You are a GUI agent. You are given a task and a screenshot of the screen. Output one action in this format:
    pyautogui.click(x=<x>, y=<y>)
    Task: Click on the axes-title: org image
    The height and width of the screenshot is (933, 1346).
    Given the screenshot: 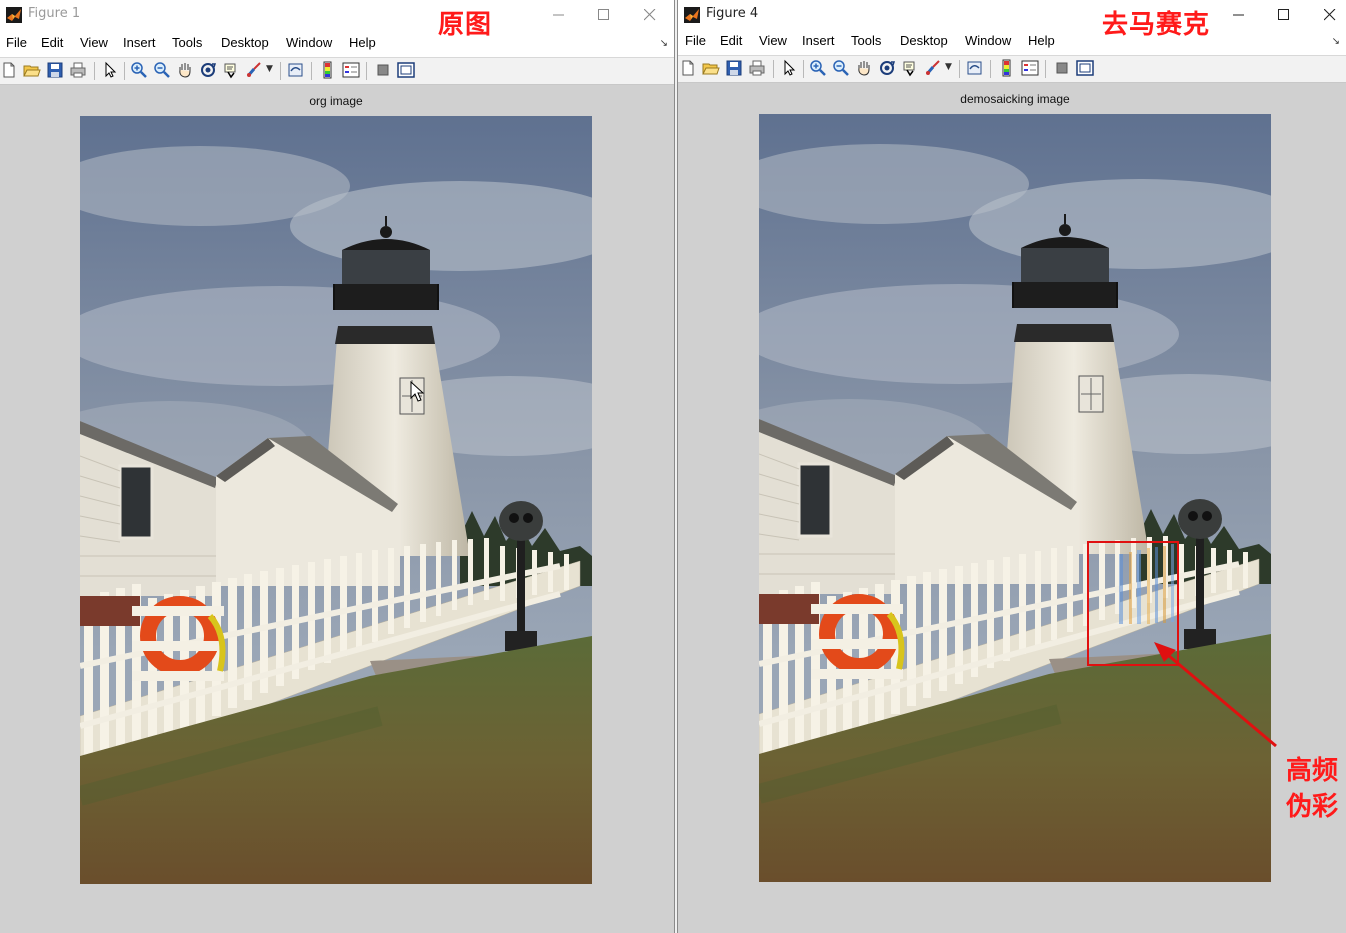 What is the action you would take?
    pyautogui.click(x=336, y=101)
    